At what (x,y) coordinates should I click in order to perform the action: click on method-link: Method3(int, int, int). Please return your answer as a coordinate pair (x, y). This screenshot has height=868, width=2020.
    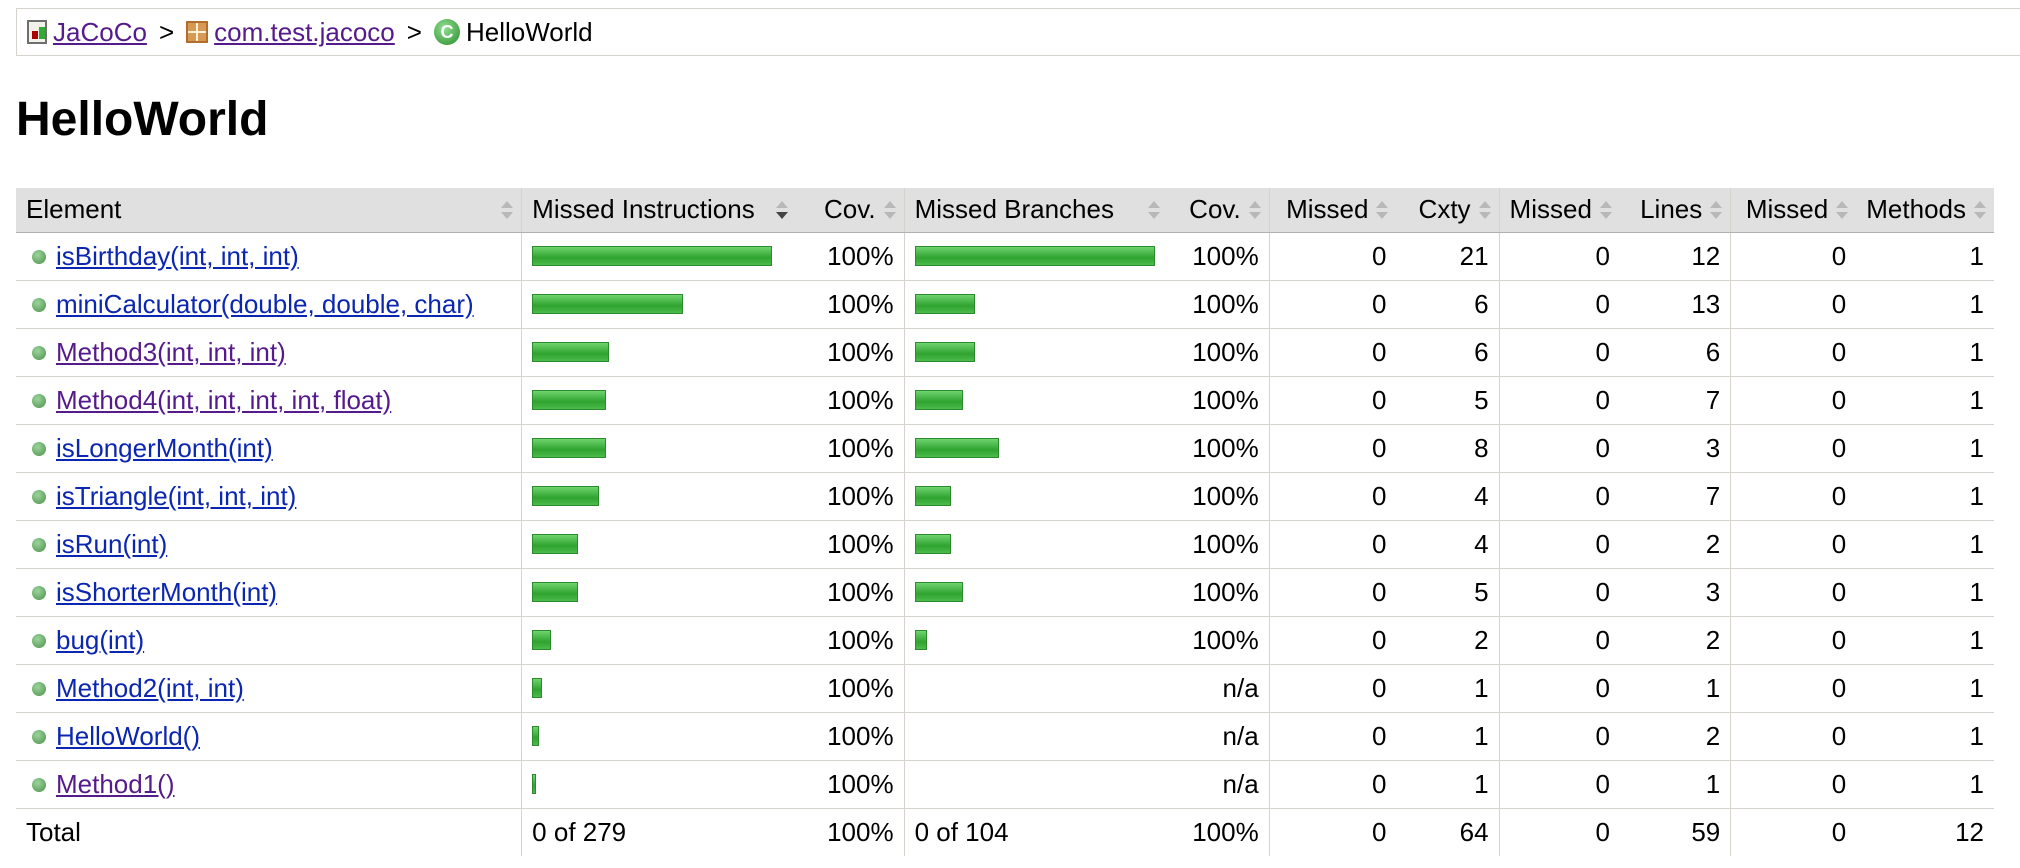
    Looking at the image, I should click on (171, 352).